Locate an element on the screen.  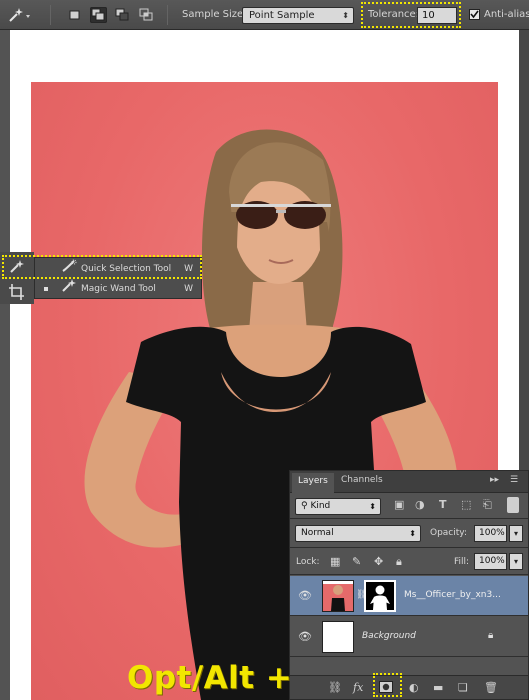
new-adjustment-layer-icon: ◐ is located at coordinates (414, 687).